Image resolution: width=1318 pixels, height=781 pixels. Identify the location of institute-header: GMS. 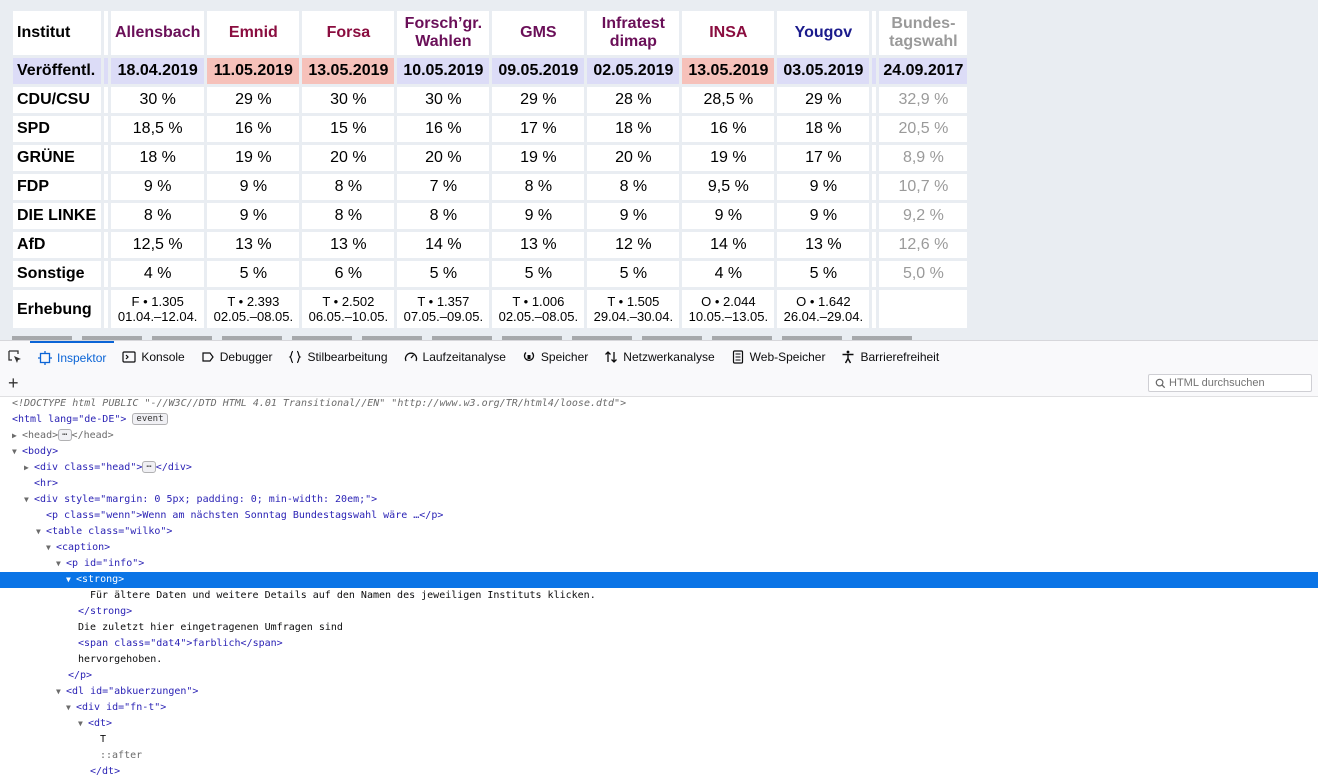
(538, 33).